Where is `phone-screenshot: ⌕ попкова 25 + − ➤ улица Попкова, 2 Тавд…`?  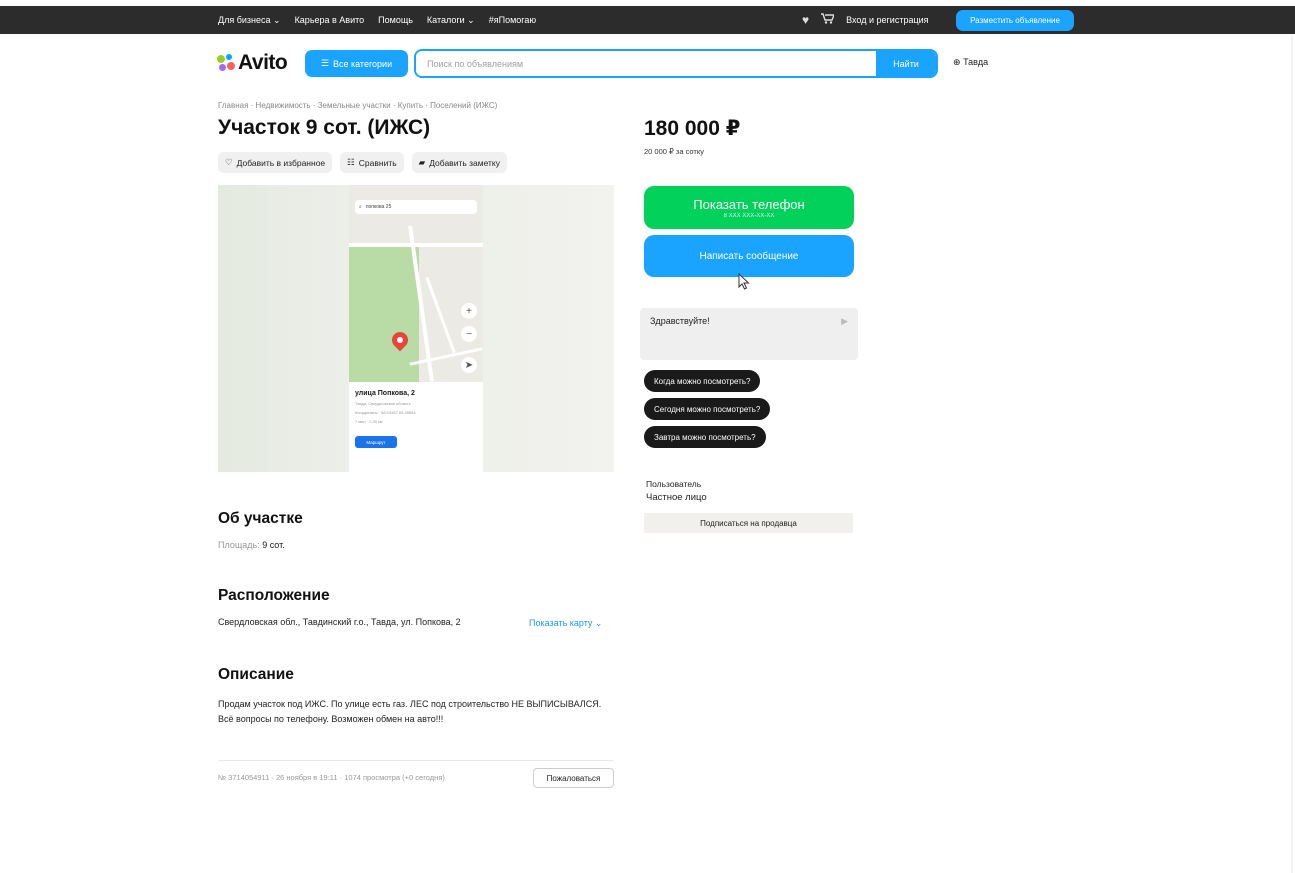 phone-screenshot: ⌕ попкова 25 + − ➤ улица Попкова, 2 Тавд… is located at coordinates (416, 328).